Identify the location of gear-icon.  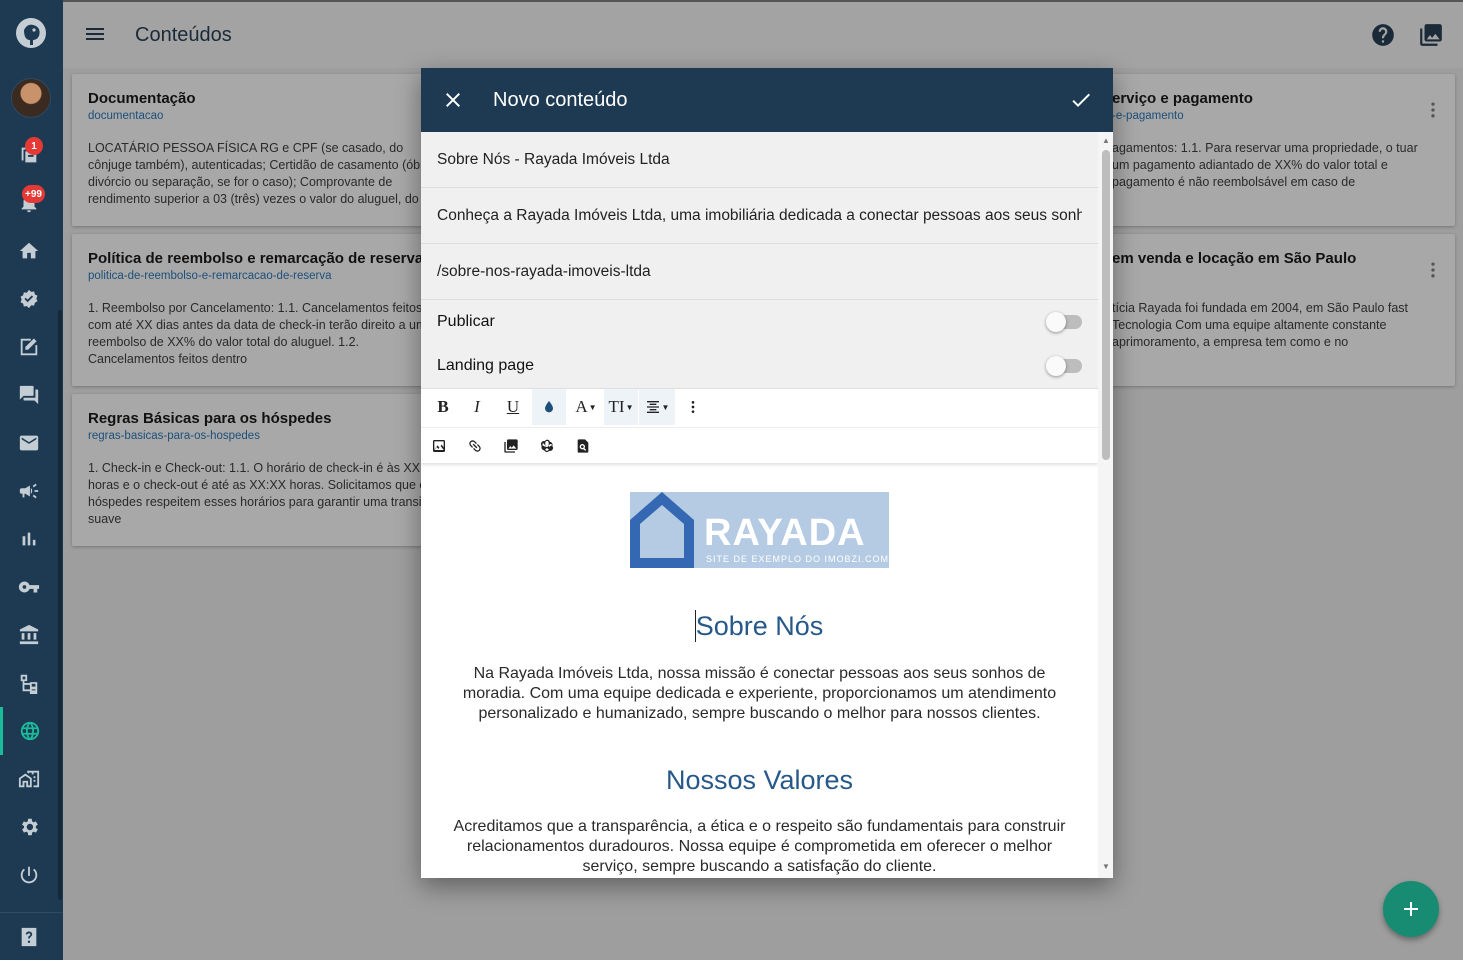
(29, 827).